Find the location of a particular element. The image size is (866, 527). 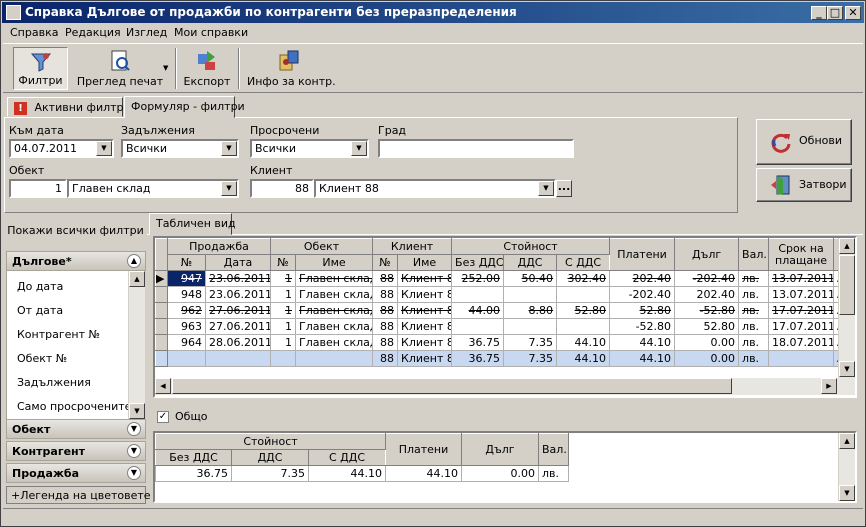

cell-debt: 52.80 is located at coordinates (707, 326).